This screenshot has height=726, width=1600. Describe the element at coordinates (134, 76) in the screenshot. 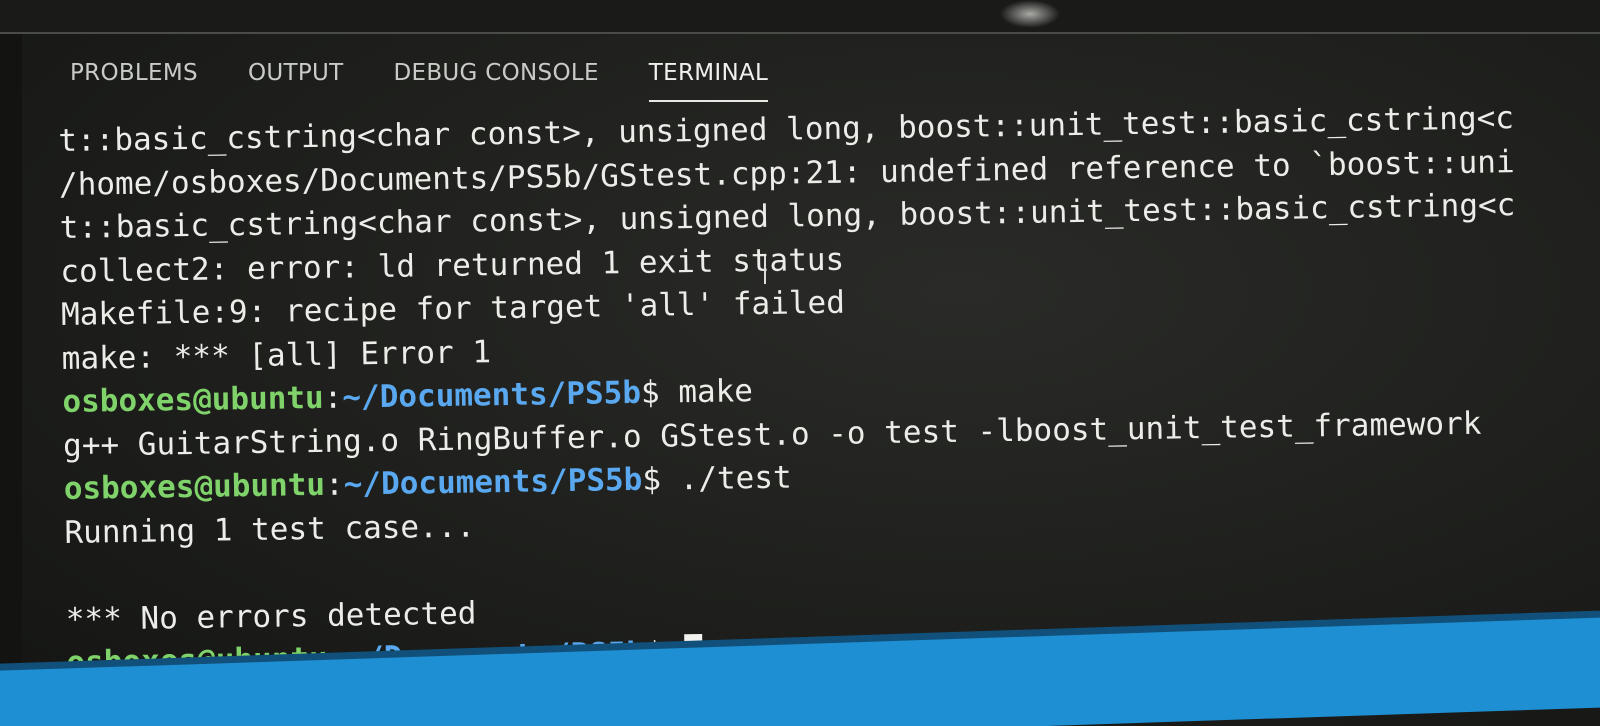

I see `tab-problems: PROBLEMS` at that location.